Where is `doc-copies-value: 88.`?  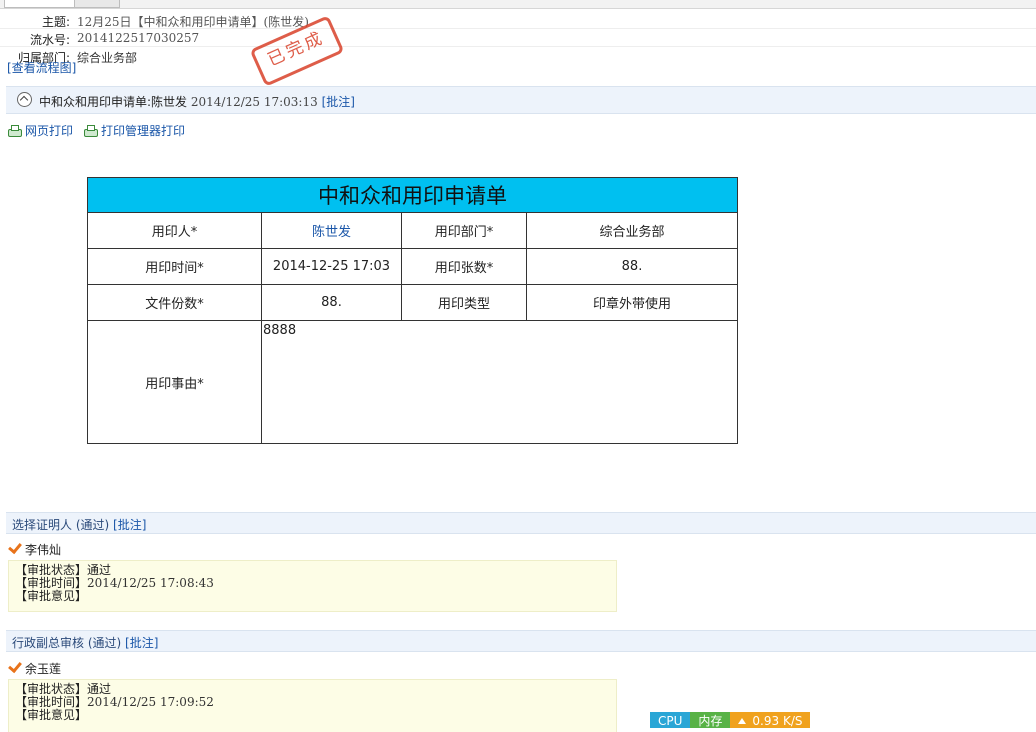 doc-copies-value: 88. is located at coordinates (331, 302).